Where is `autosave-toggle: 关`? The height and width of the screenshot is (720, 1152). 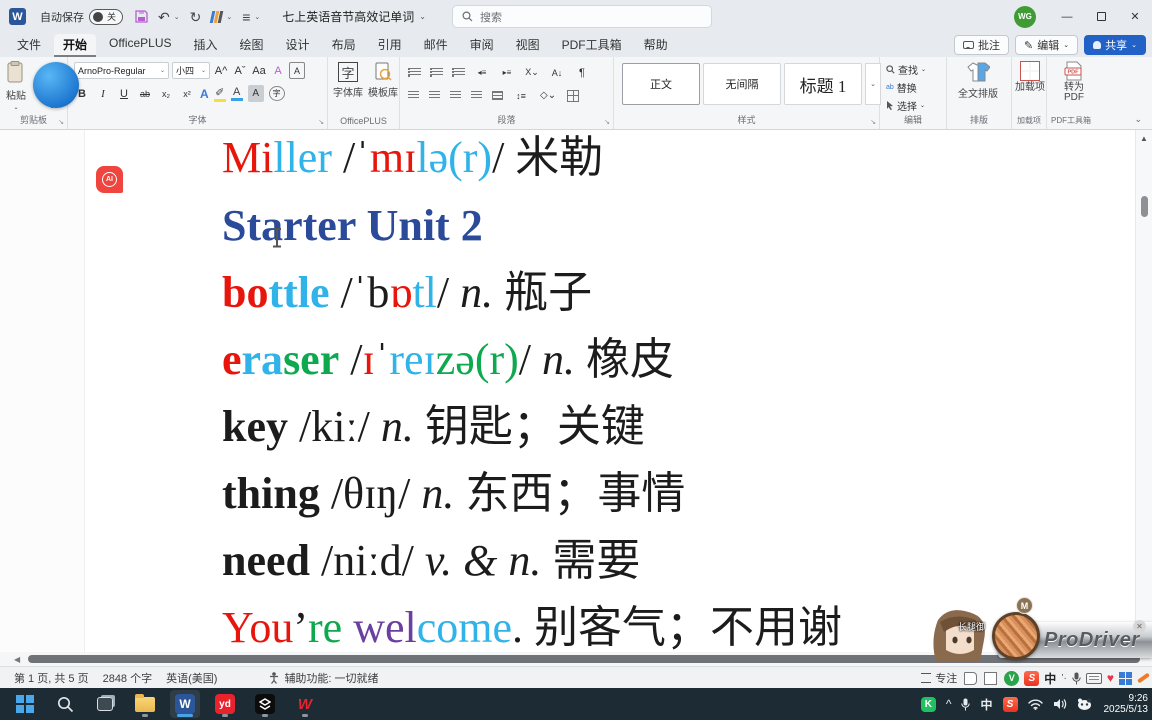
autosave-toggle: 关 is located at coordinates (106, 16).